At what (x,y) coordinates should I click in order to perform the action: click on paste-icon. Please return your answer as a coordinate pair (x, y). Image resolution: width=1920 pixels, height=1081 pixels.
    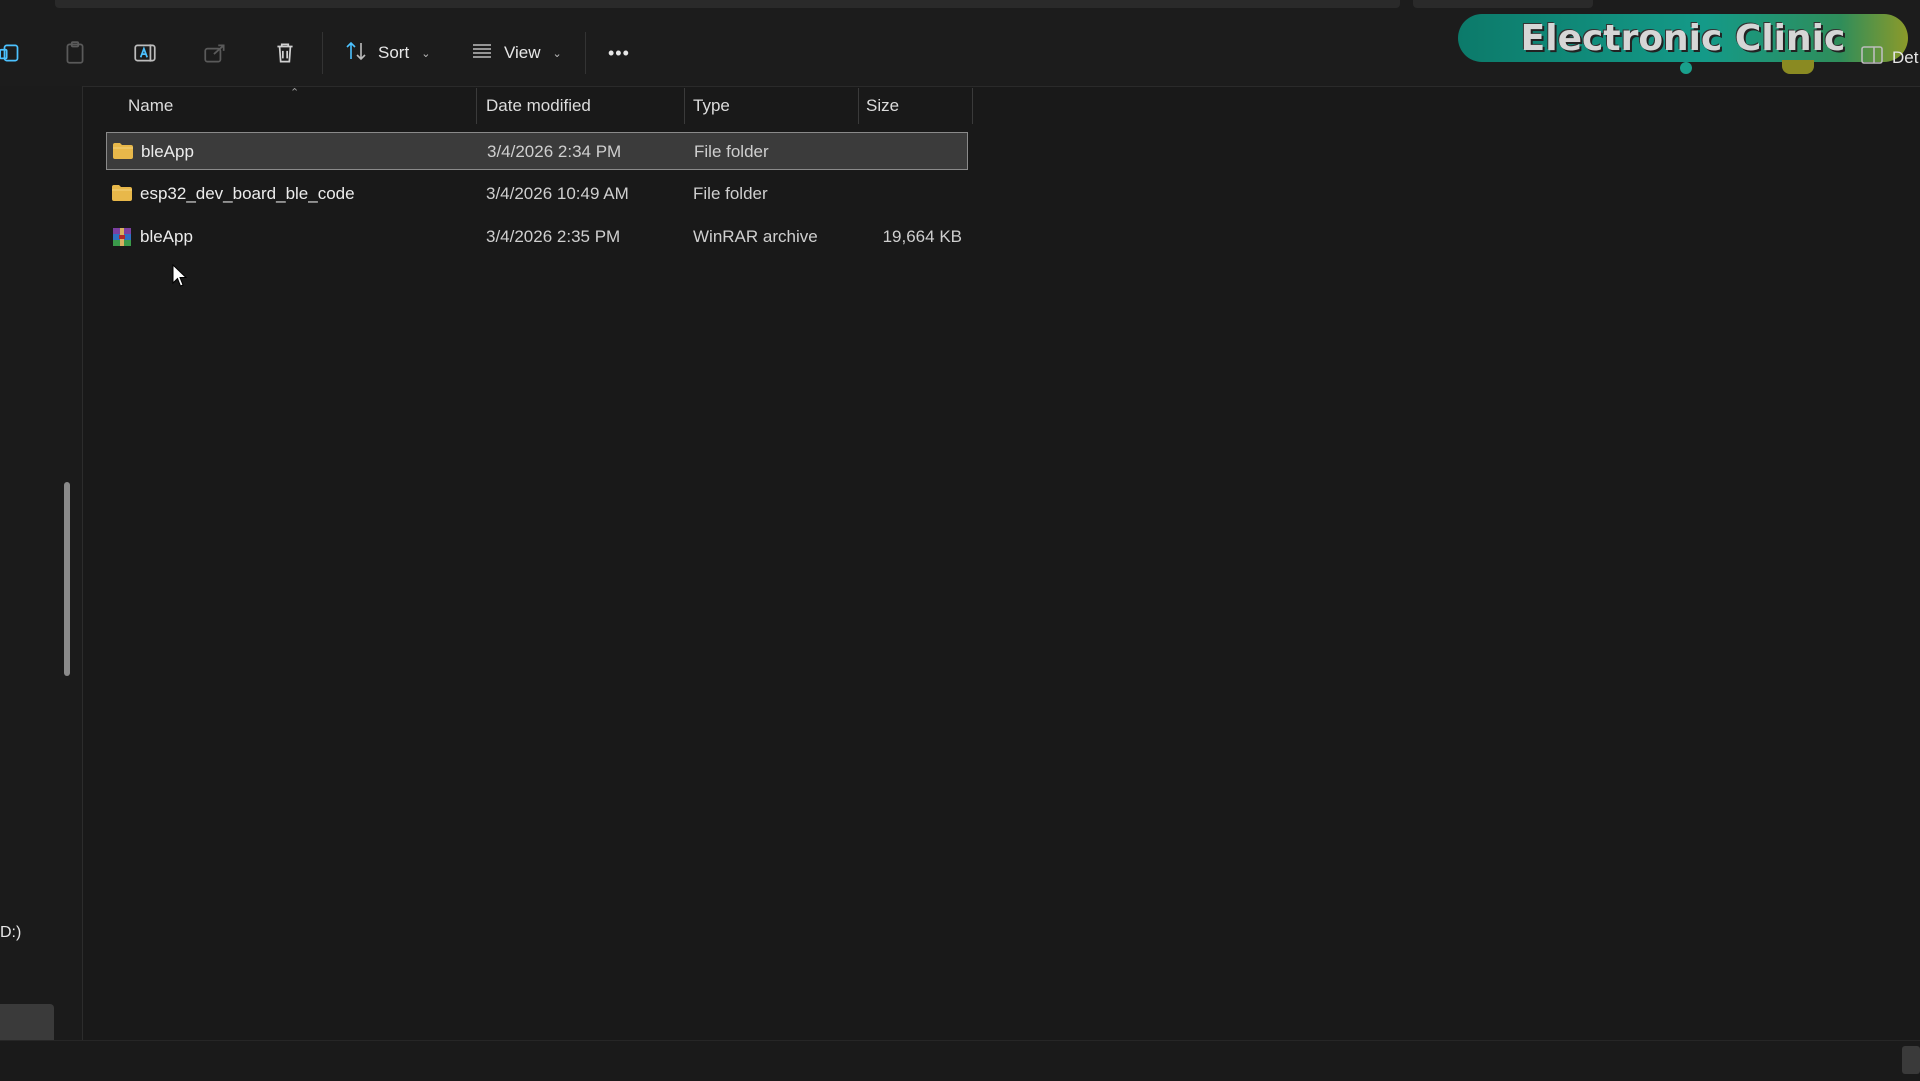
    Looking at the image, I should click on (75, 53).